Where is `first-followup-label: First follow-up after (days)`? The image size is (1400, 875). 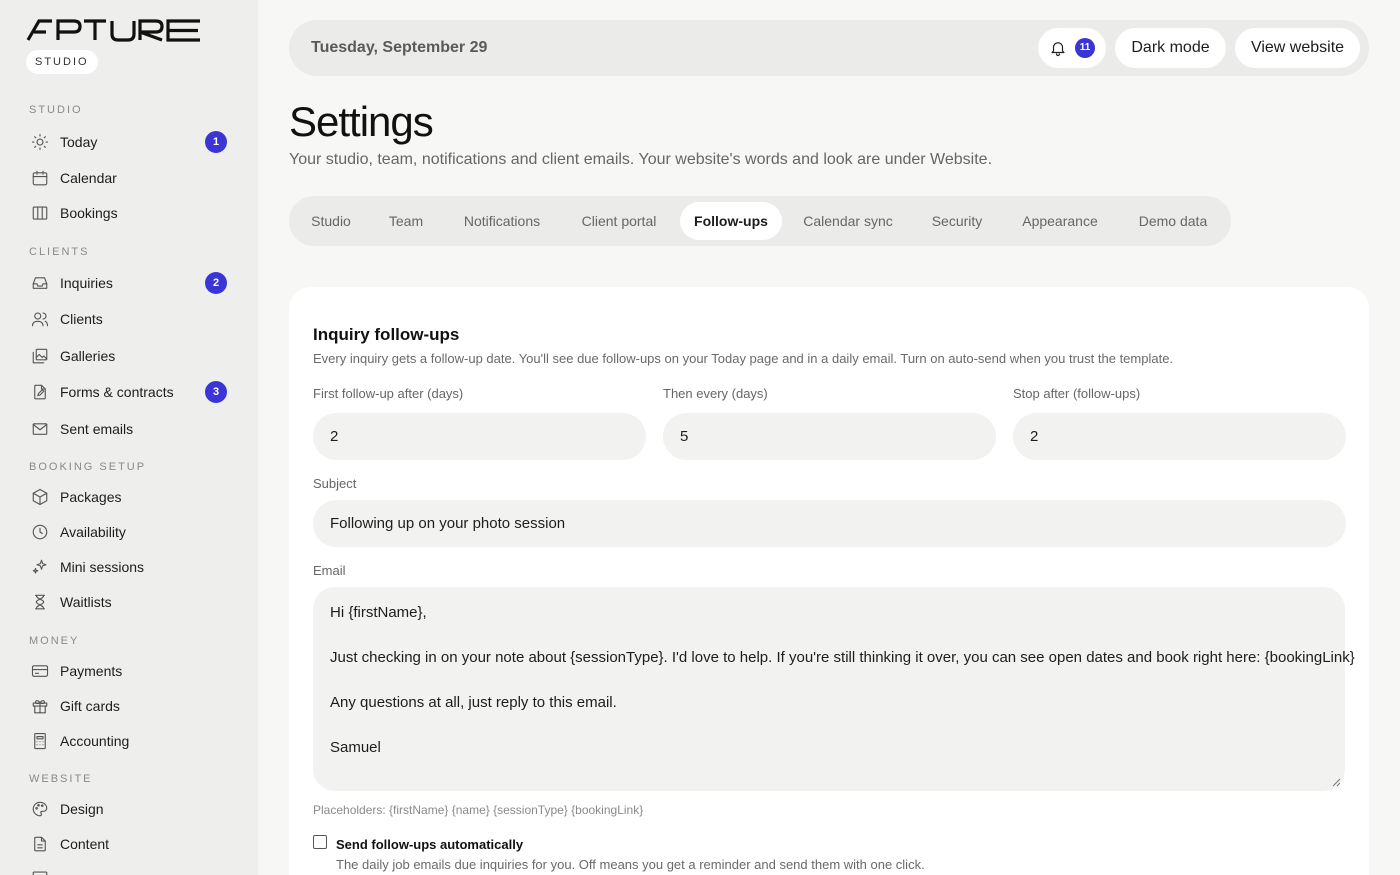 first-followup-label: First follow-up after (days) is located at coordinates (388, 393).